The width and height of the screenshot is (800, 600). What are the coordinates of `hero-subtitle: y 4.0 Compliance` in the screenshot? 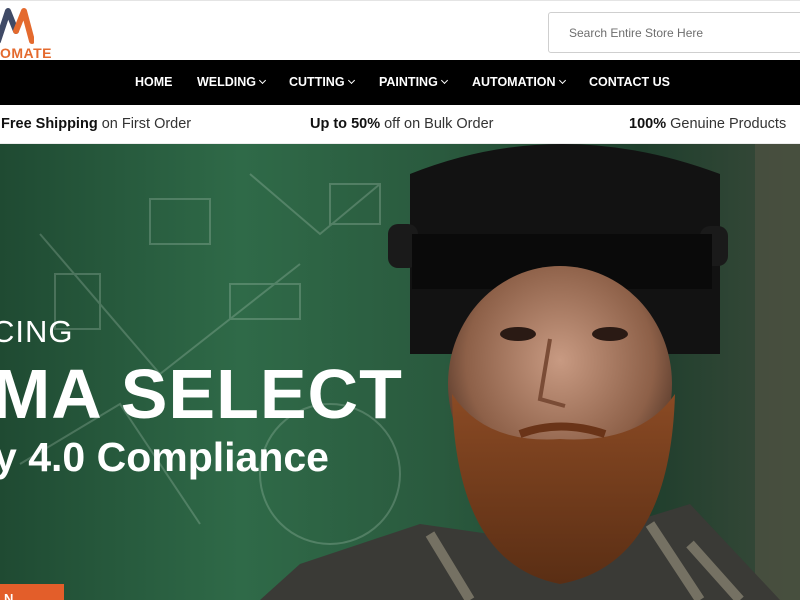 It's located at (164, 457).